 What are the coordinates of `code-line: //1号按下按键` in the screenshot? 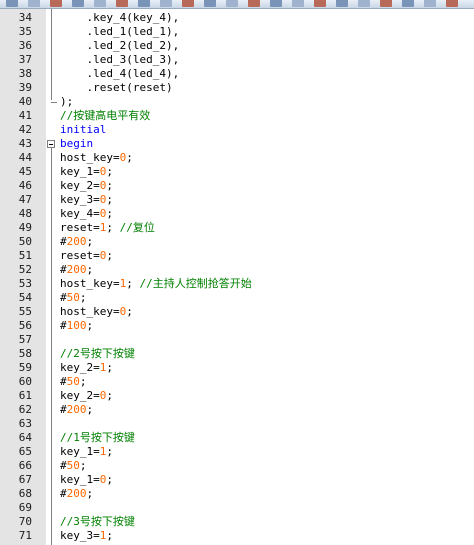 It's located at (97, 438).